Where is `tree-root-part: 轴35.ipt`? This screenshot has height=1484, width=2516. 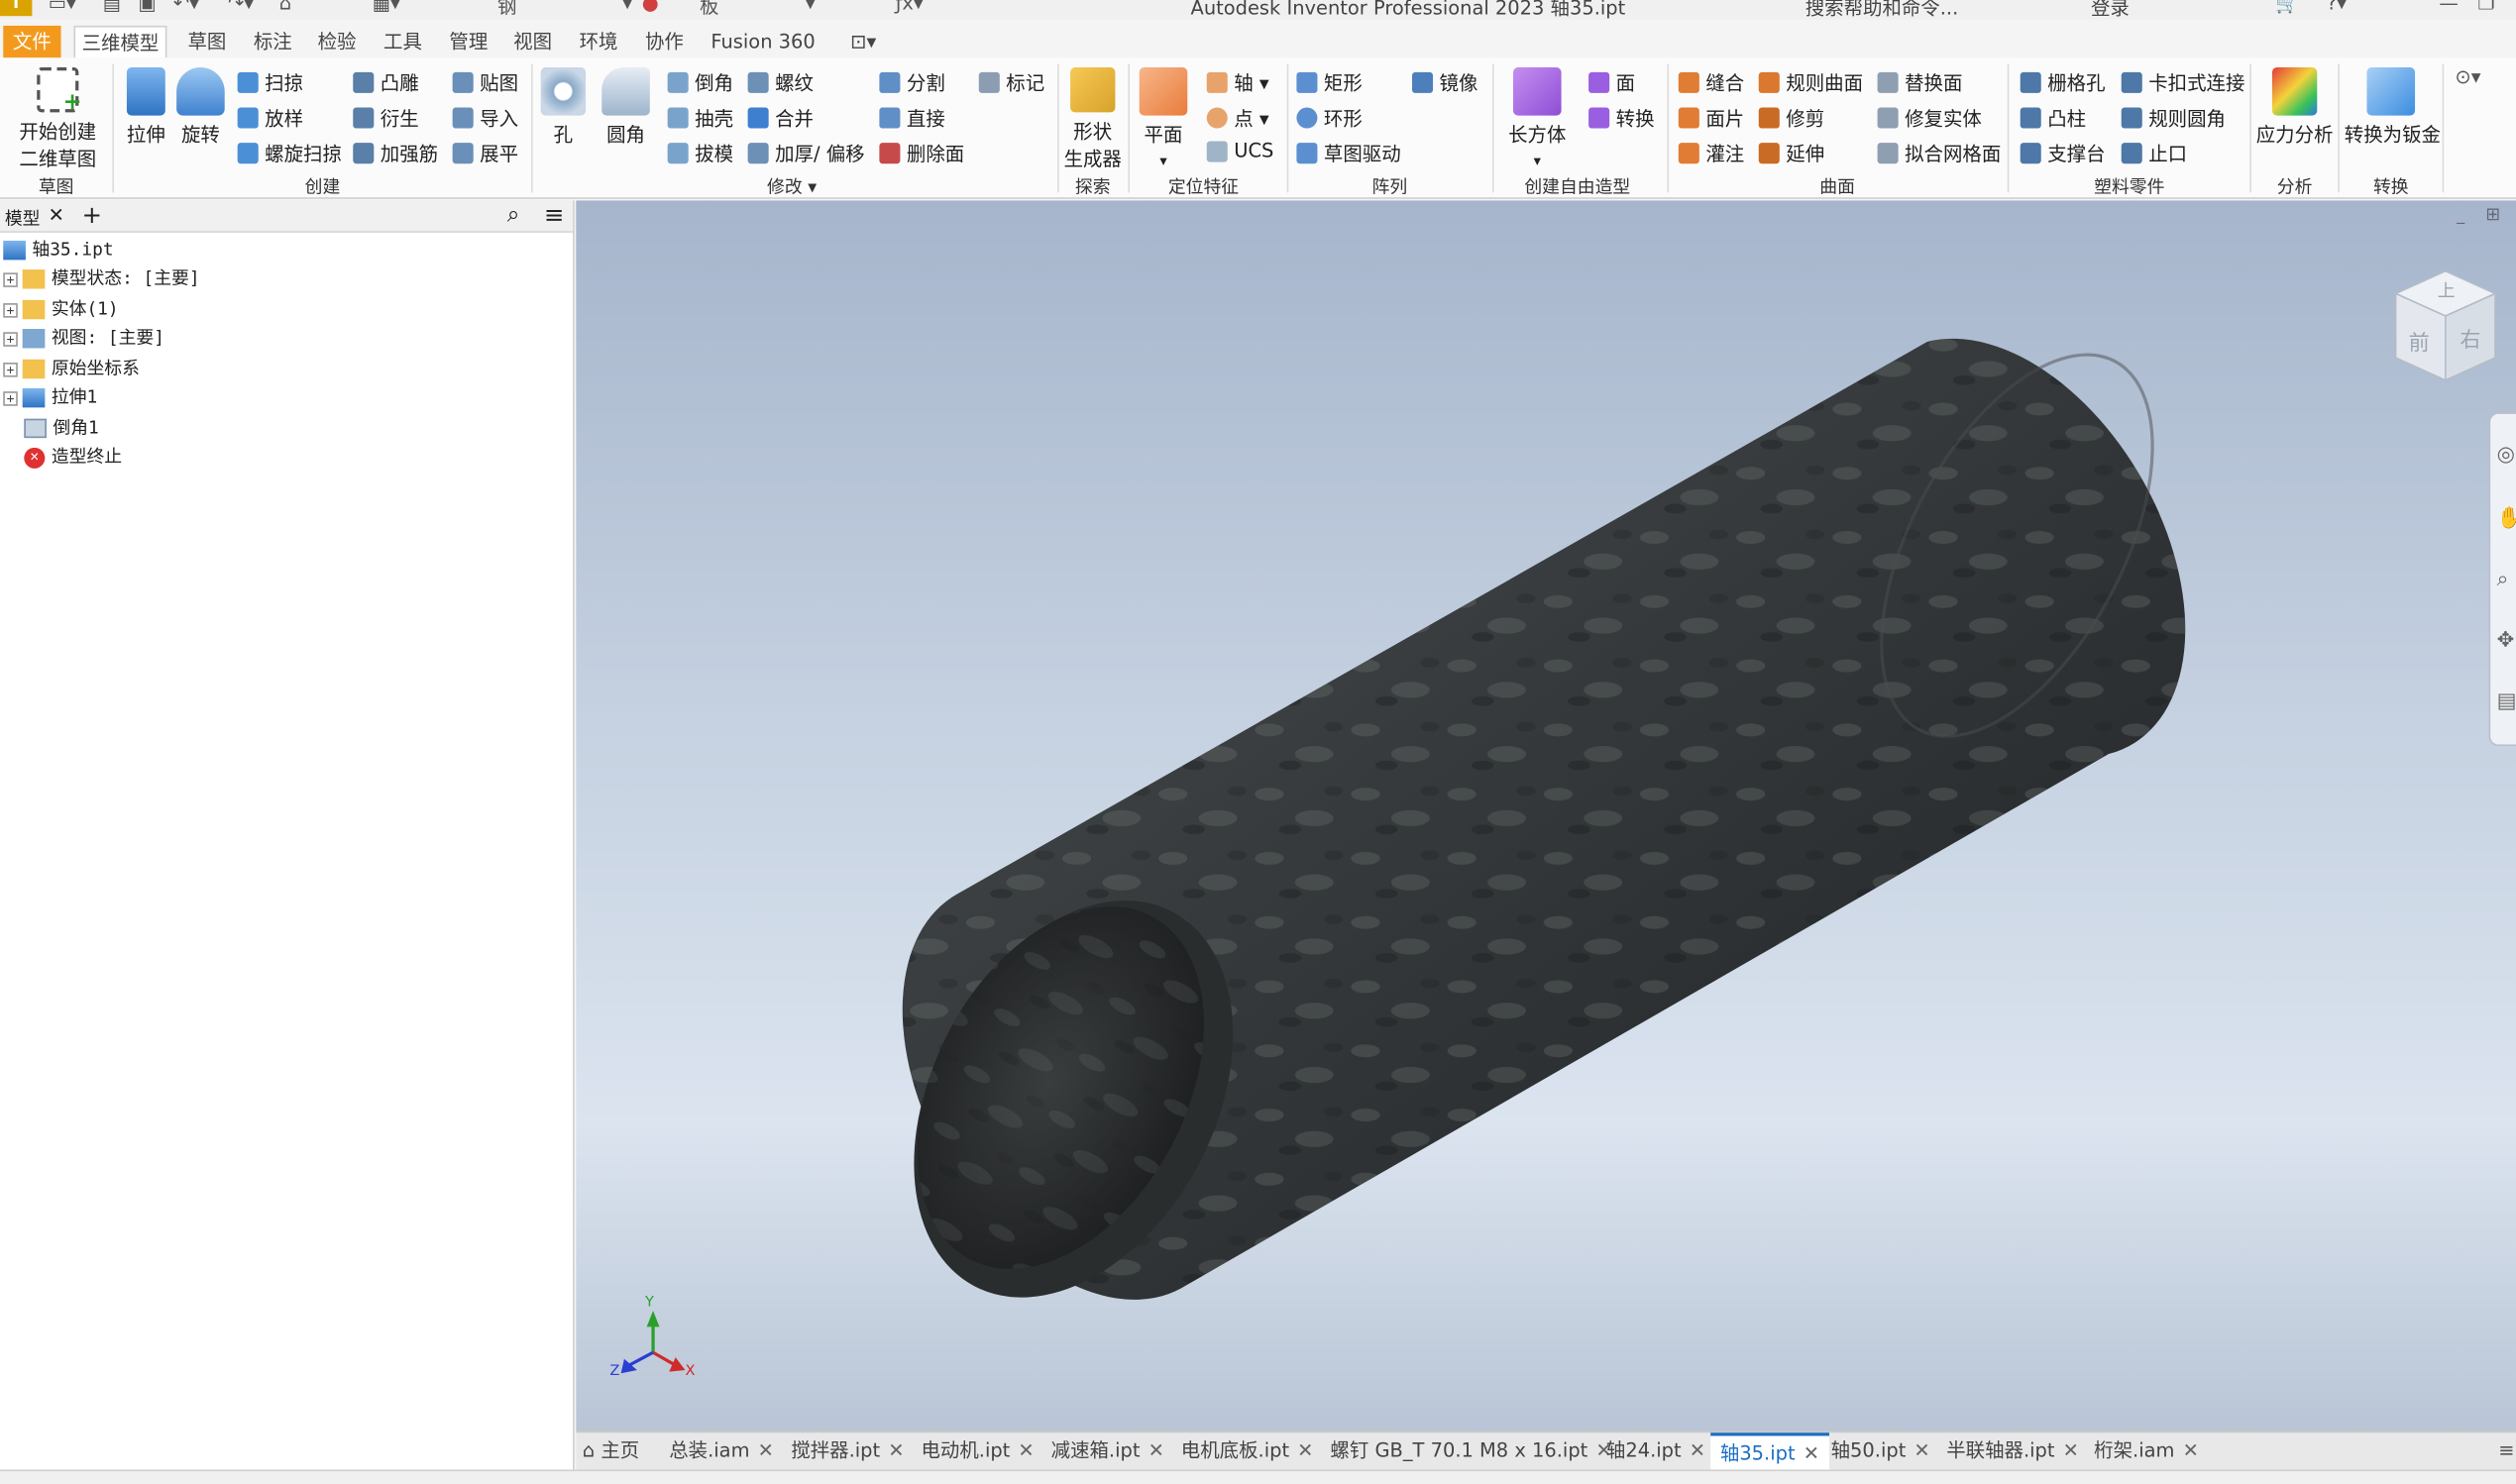 tree-root-part: 轴35.ipt is located at coordinates (58, 251).